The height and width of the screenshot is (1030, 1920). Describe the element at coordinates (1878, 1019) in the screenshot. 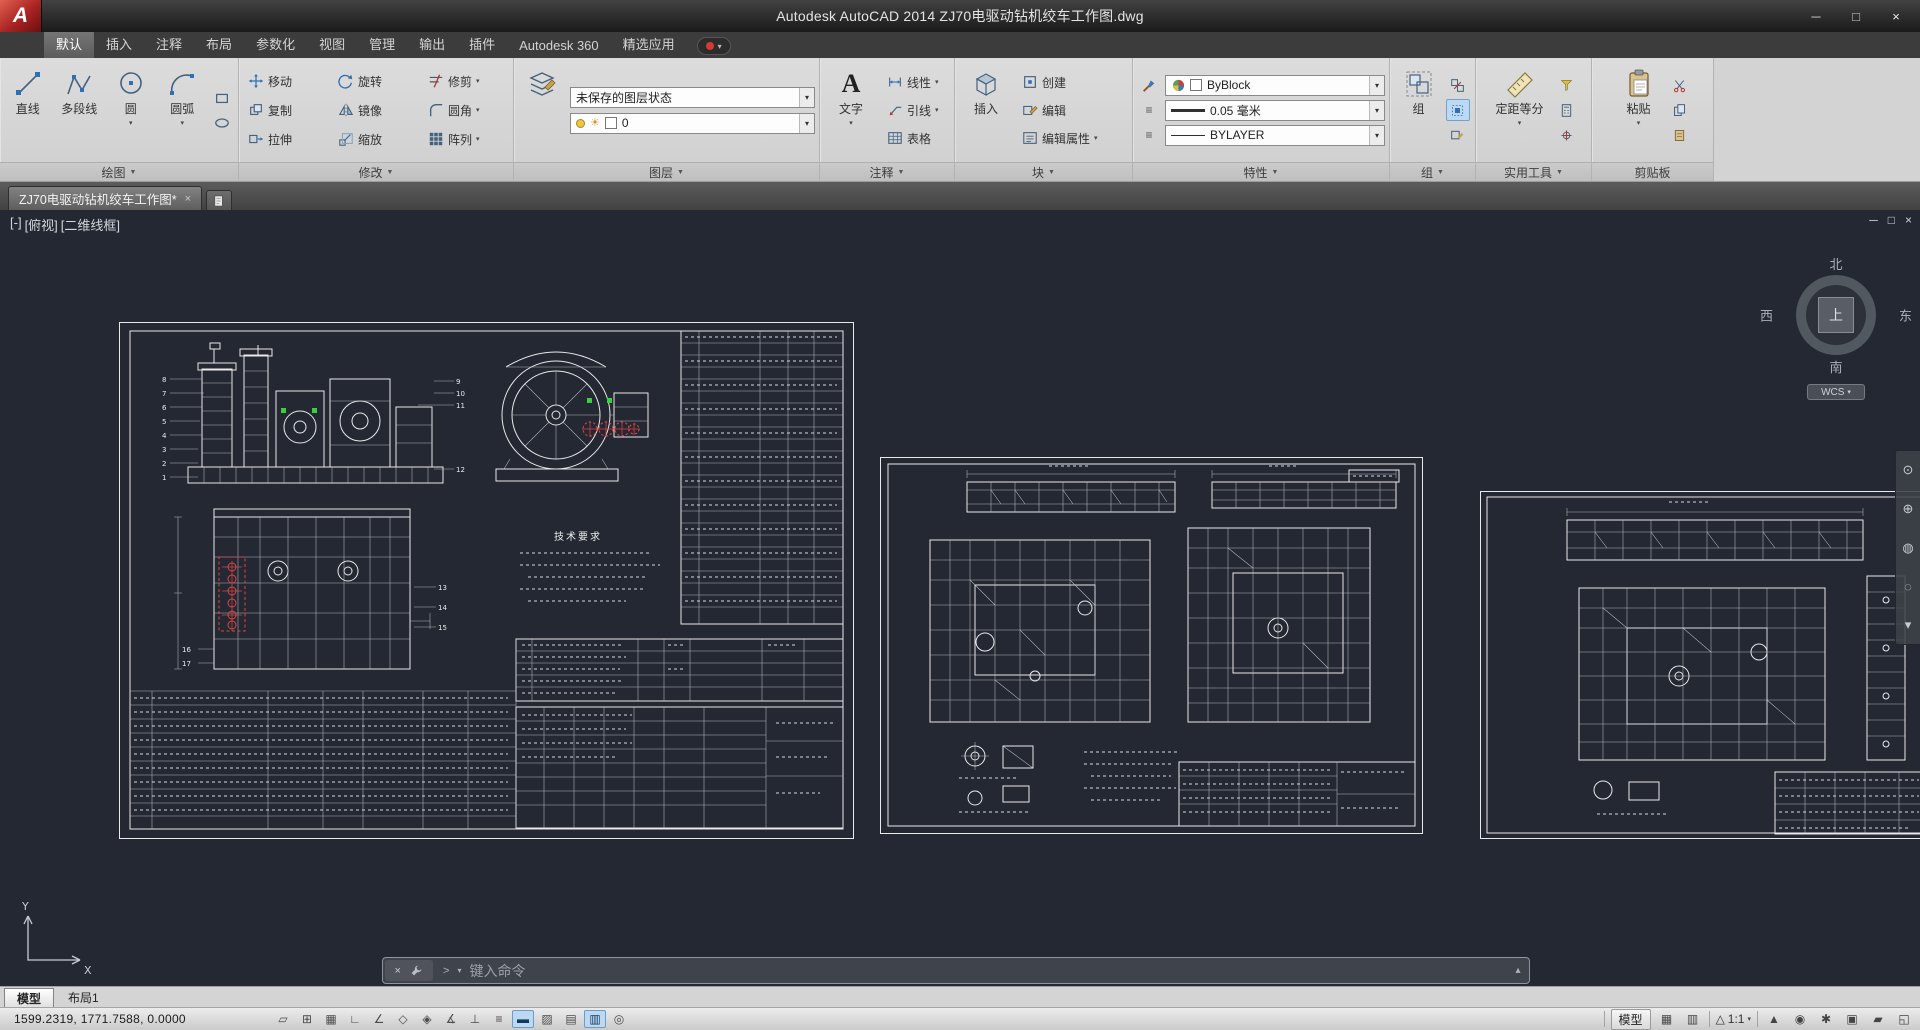

I see `performance-button: ▰` at that location.